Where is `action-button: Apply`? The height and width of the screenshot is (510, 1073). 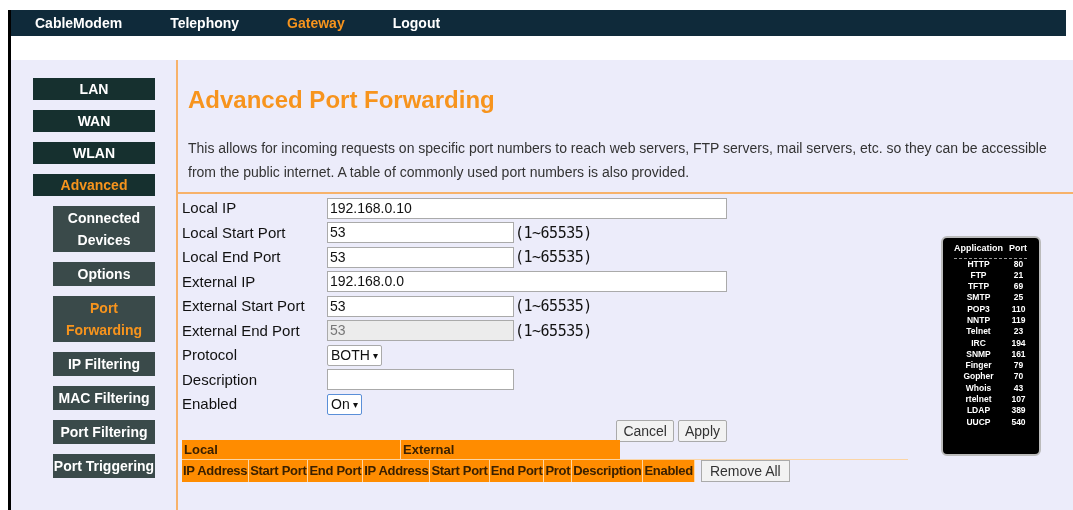
action-button: Apply is located at coordinates (702, 430).